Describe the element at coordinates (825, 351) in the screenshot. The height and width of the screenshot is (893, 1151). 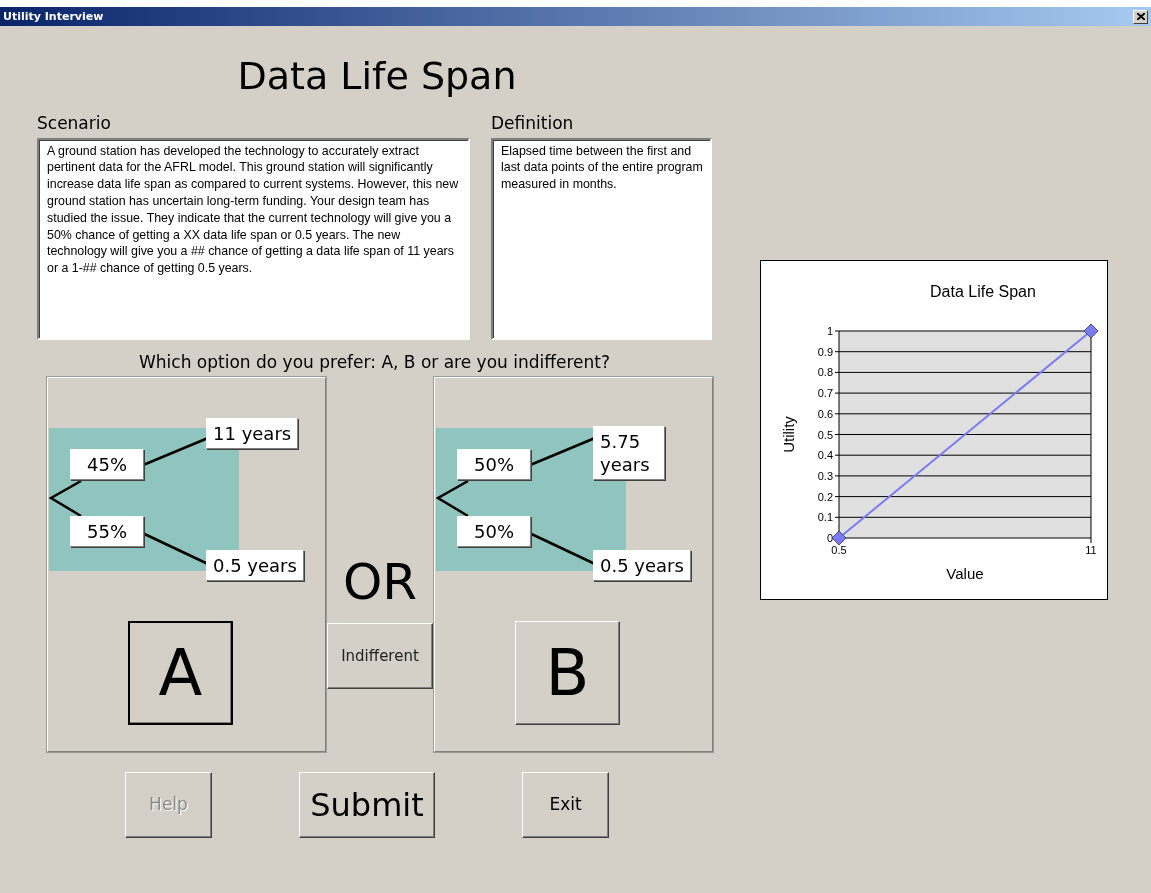
I see `y-tick-label: 0.9` at that location.